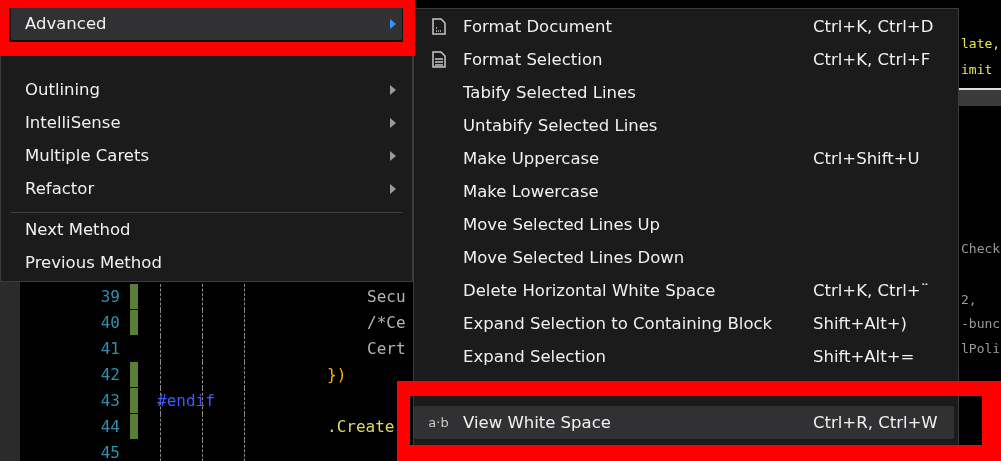  What do you see at coordinates (109, 349) in the screenshot?
I see `line-number: 41` at bounding box center [109, 349].